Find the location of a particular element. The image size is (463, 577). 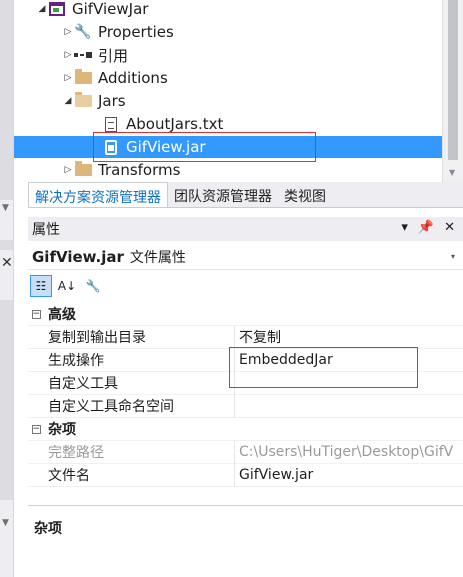

window-position-dropdown-icon: ▾ is located at coordinates (404, 227).